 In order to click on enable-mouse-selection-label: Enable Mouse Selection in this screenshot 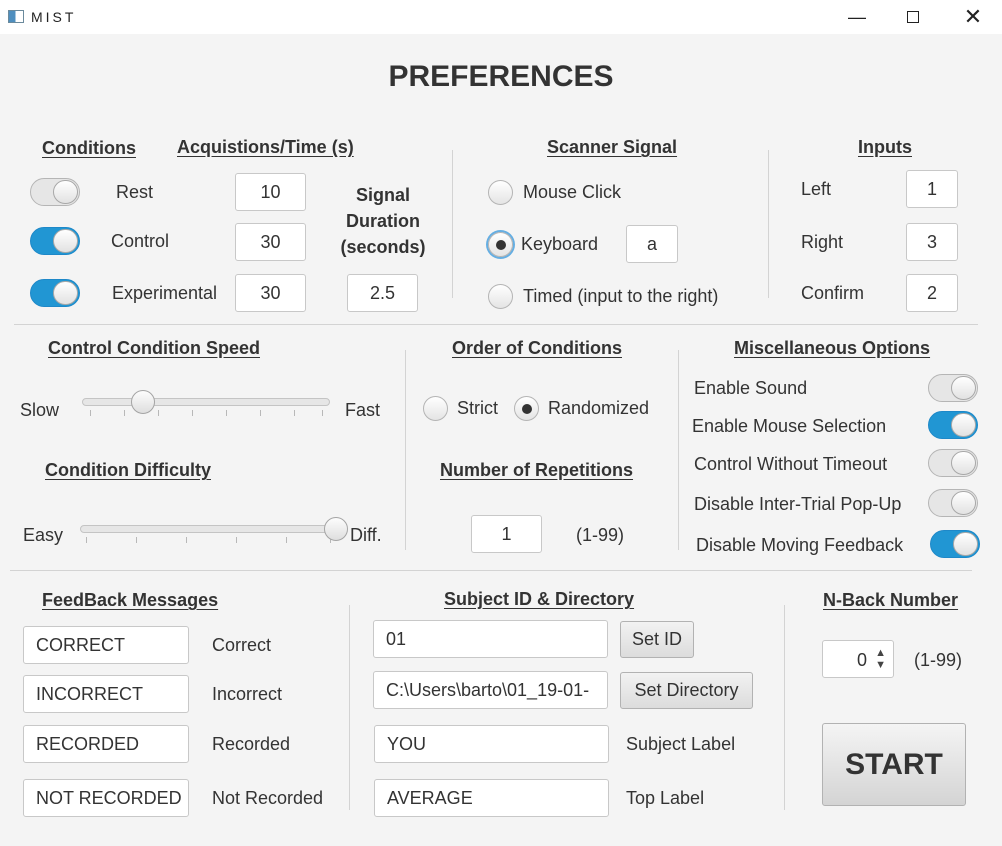, I will do `click(789, 426)`.